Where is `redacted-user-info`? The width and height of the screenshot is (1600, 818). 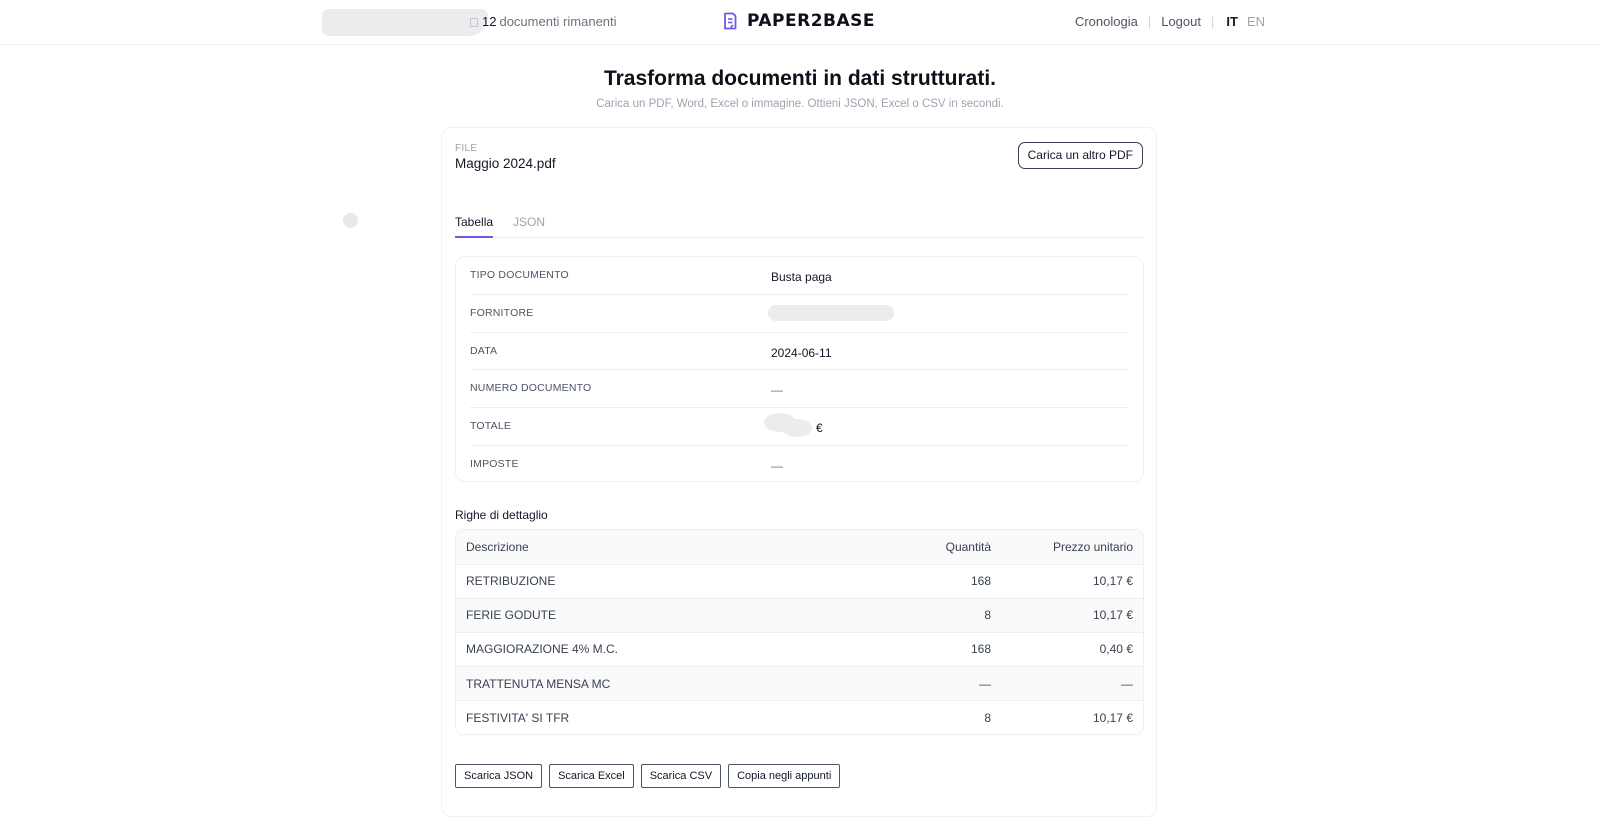
redacted-user-info is located at coordinates (405, 22).